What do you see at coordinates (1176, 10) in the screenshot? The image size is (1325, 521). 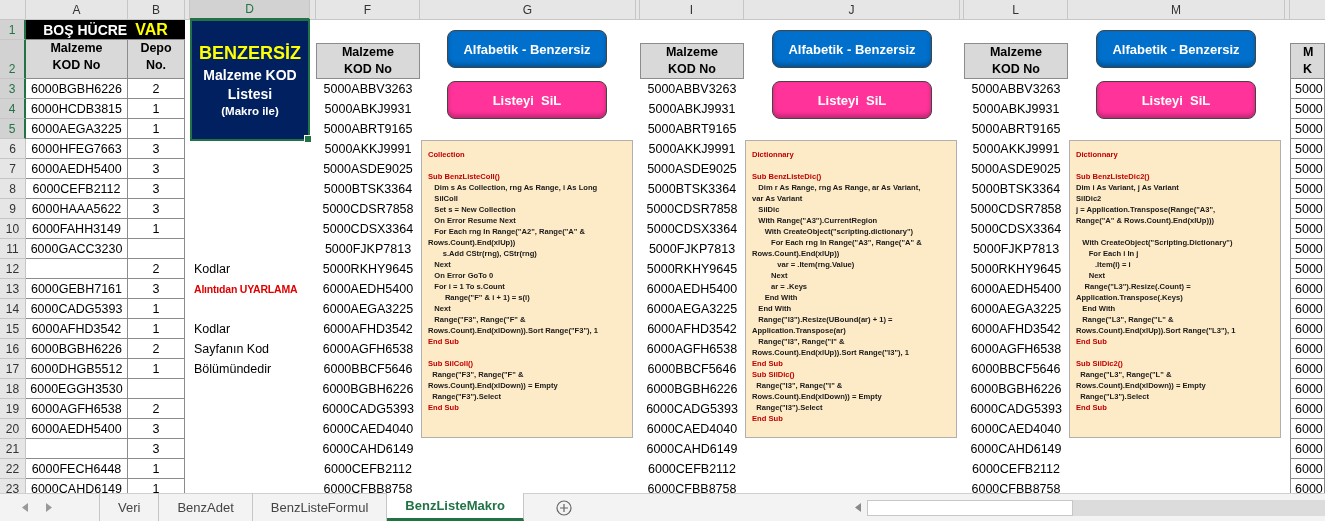 I see `column-header: M` at bounding box center [1176, 10].